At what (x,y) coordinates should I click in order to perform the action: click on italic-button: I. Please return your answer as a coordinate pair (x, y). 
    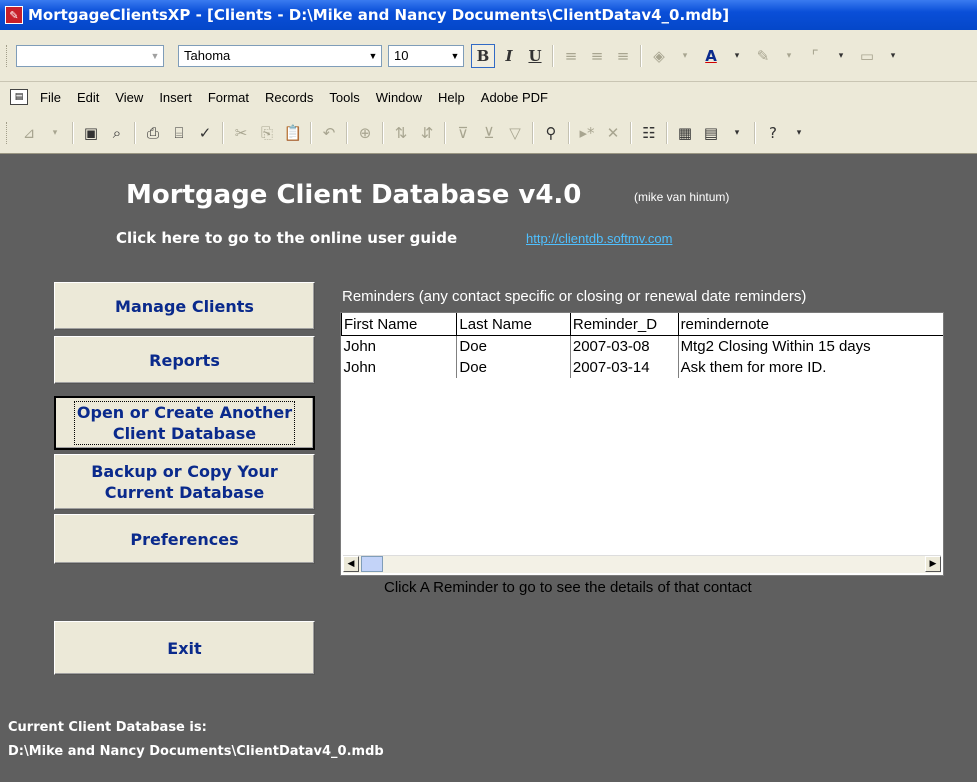
    Looking at the image, I should click on (509, 56).